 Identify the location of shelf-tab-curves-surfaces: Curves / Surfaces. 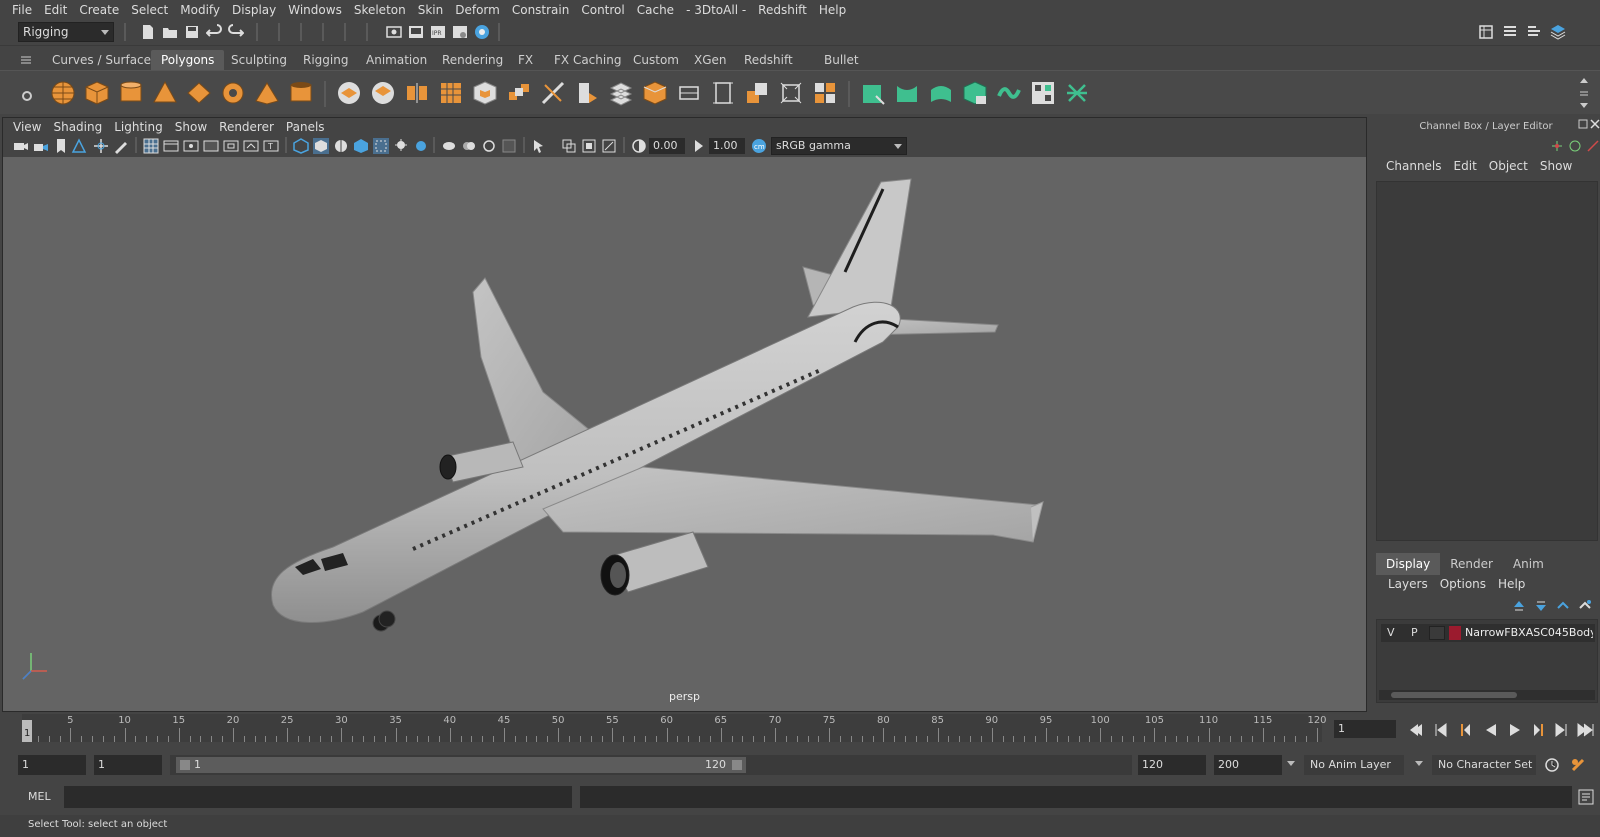
(104, 60).